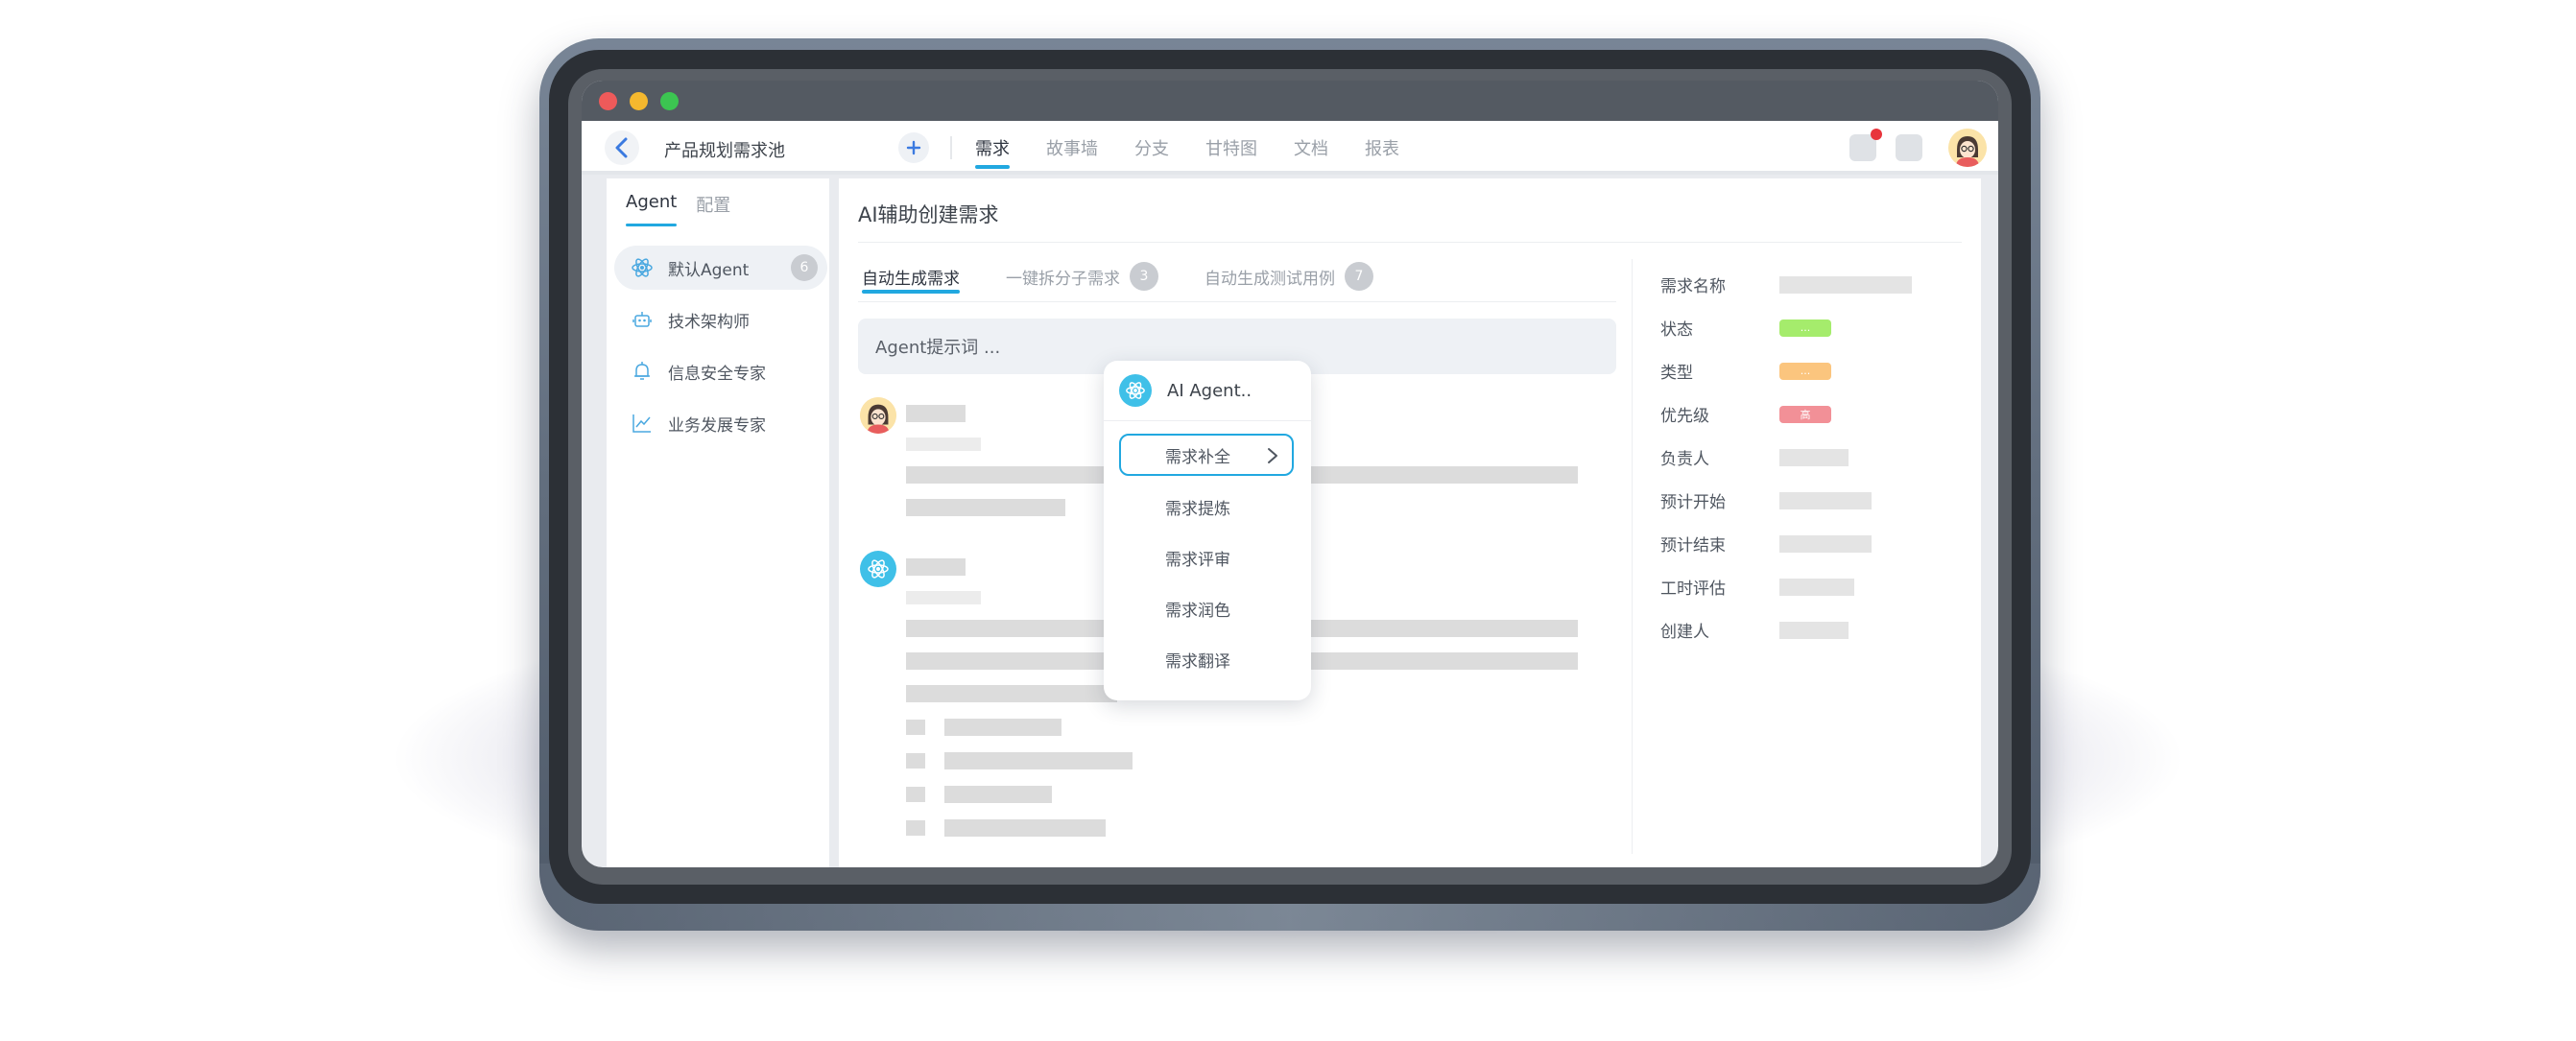 Image resolution: width=2576 pixels, height=1041 pixels. I want to click on detail-label: 优先级, so click(1684, 416).